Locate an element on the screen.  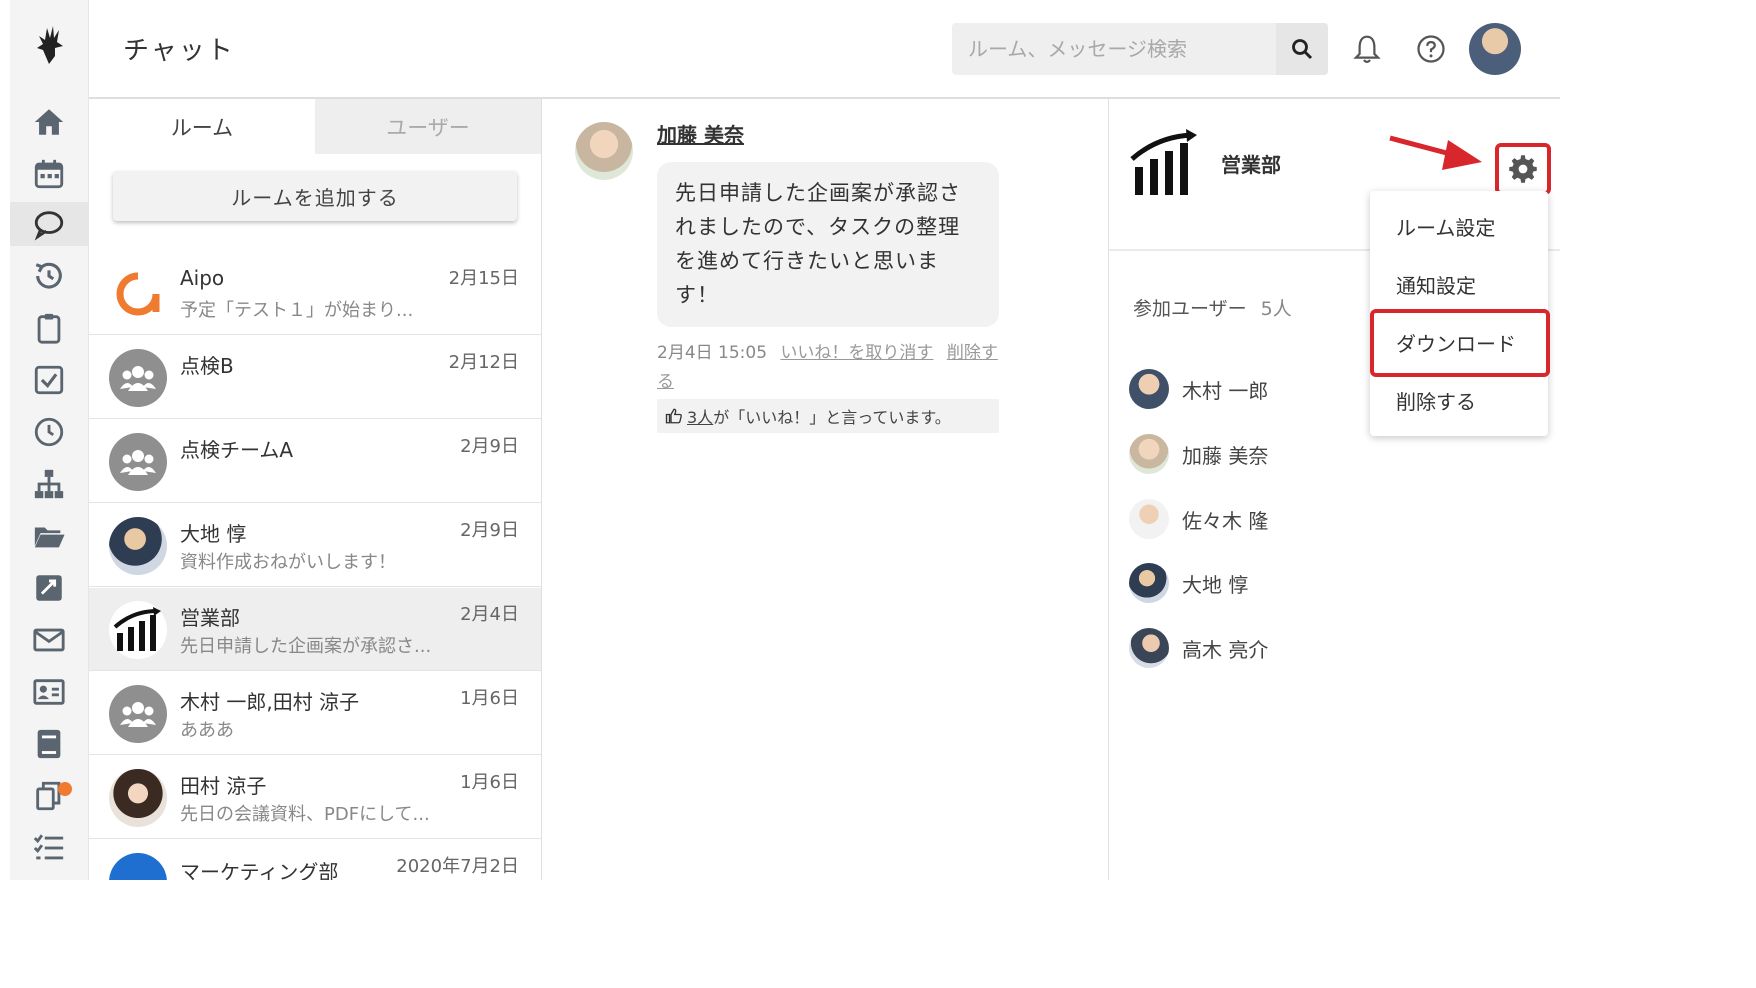
app-logo is located at coordinates (49, 43).